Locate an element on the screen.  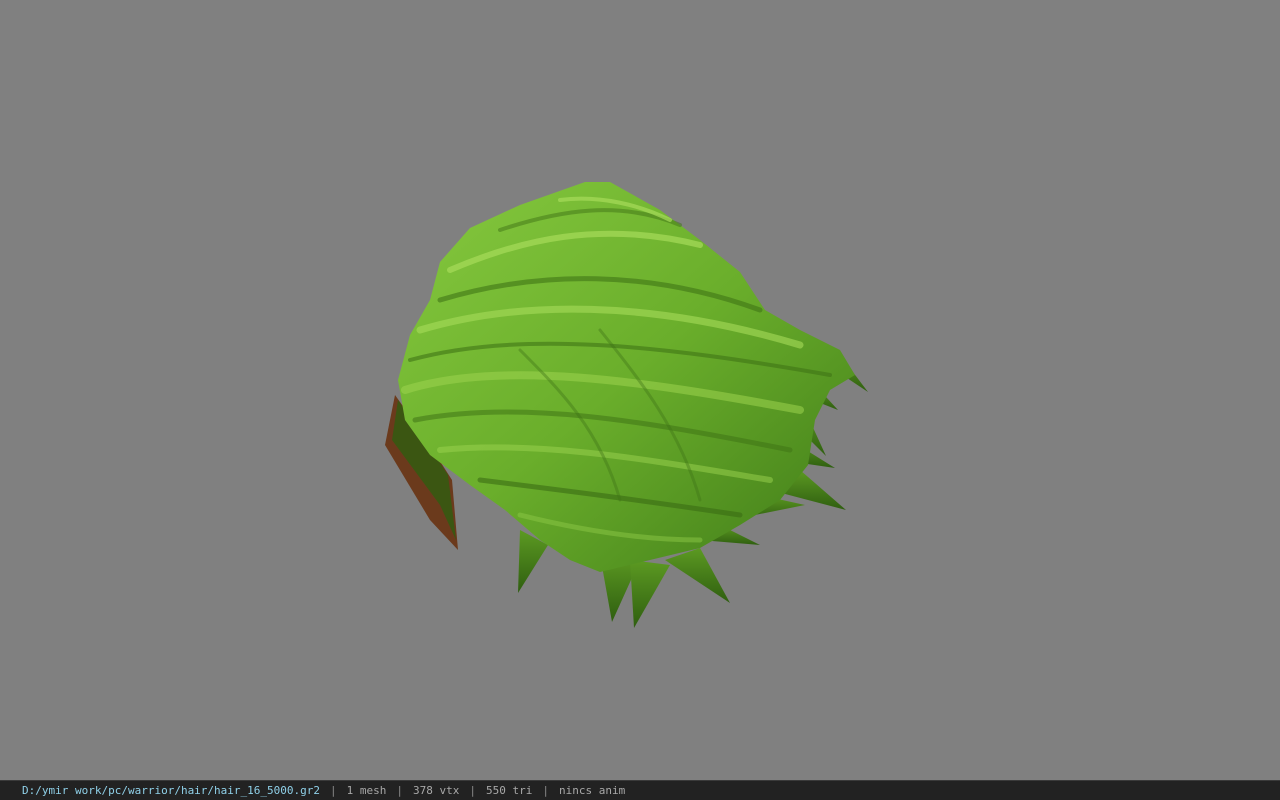
mesh-count: 1 mesh is located at coordinates (366, 790).